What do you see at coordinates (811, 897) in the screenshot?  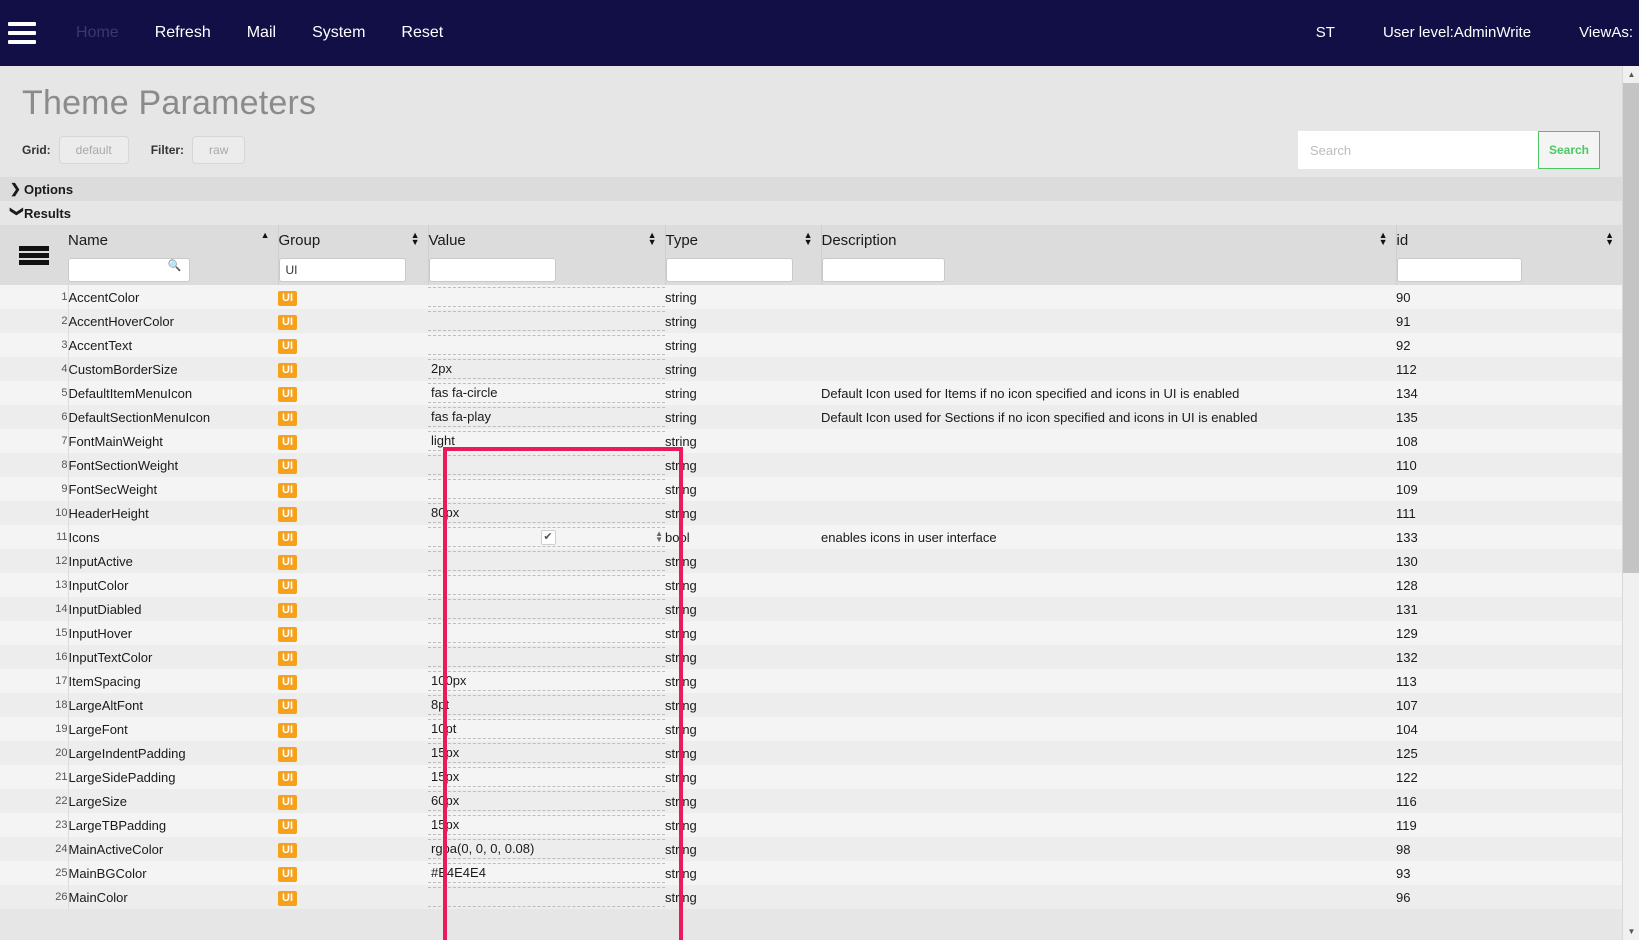 I see `table-row: 26 MainColor UI string 96` at bounding box center [811, 897].